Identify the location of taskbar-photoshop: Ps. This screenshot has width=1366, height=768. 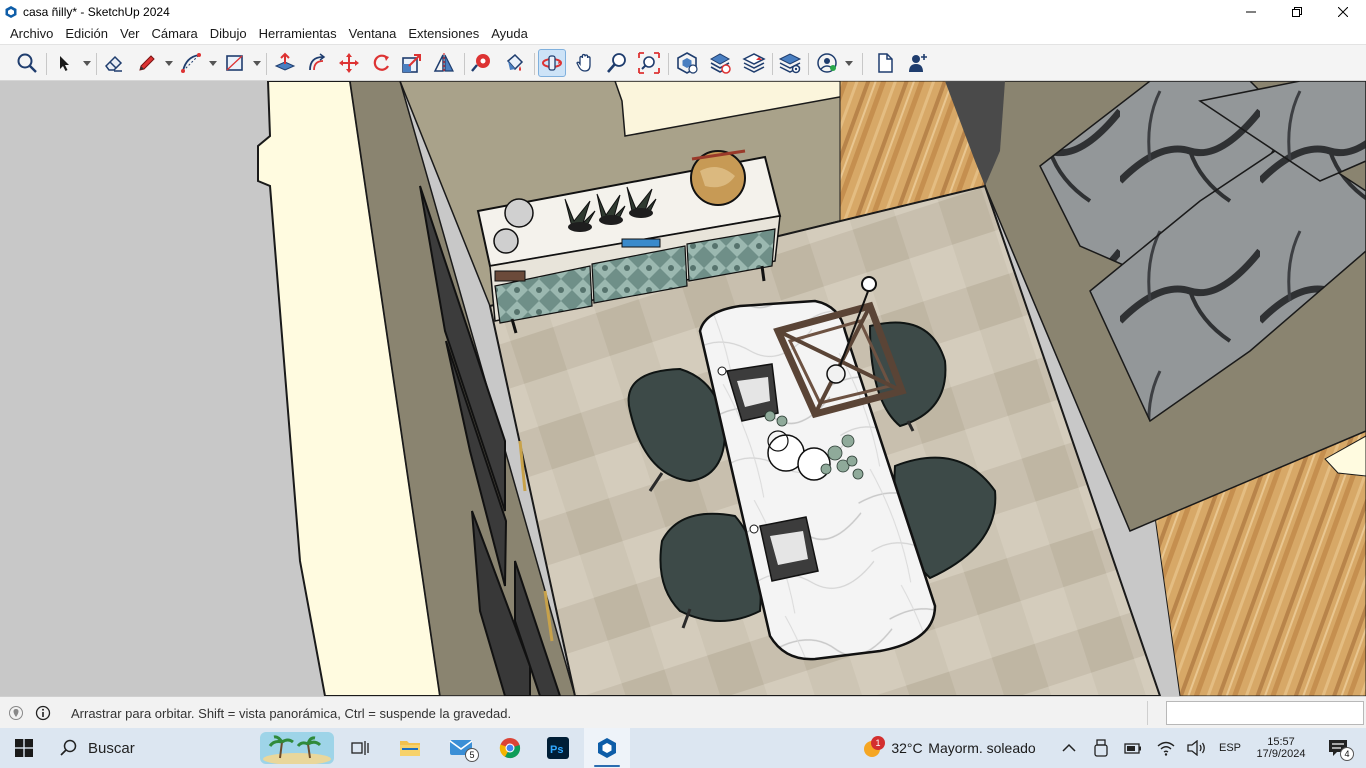
(558, 748).